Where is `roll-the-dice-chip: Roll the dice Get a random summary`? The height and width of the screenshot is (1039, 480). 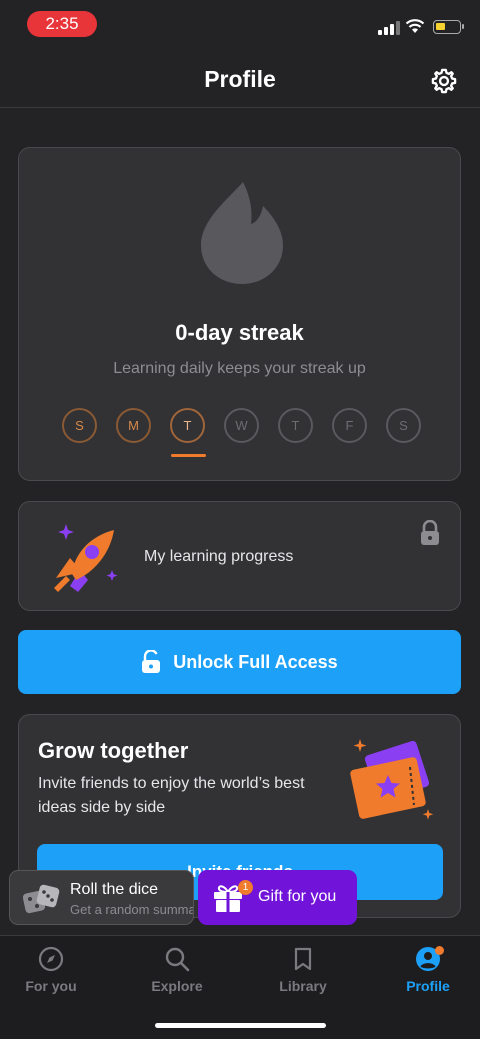
roll-the-dice-chip: Roll the dice Get a random summary is located at coordinates (101, 897).